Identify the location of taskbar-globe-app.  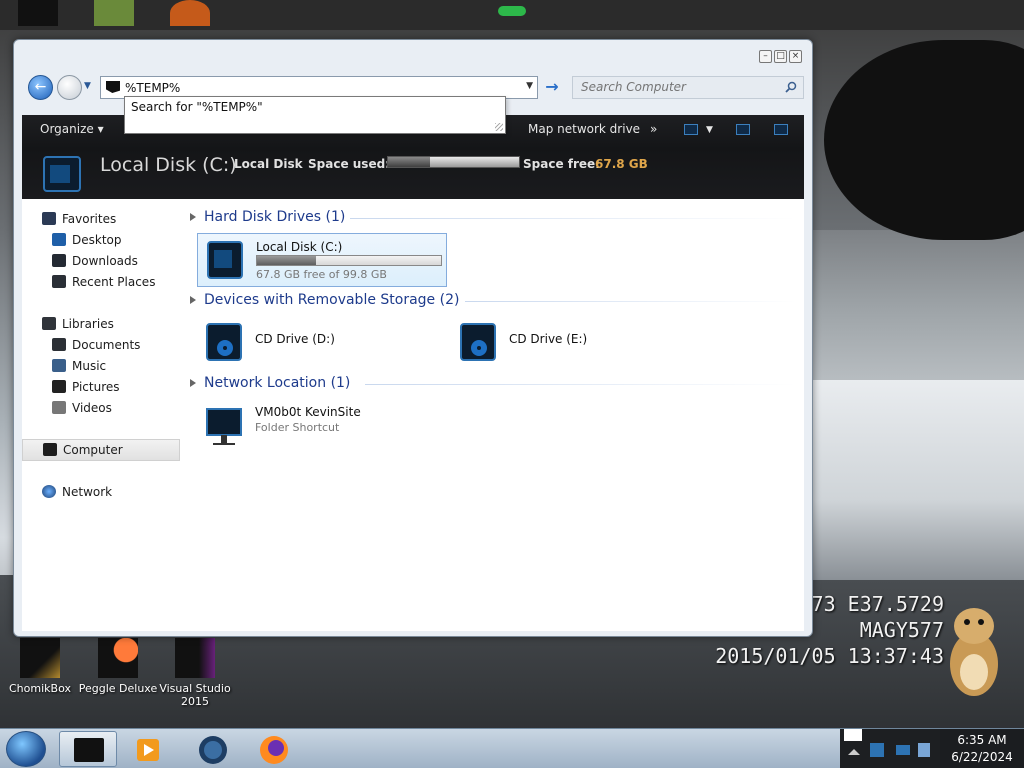
(213, 749).